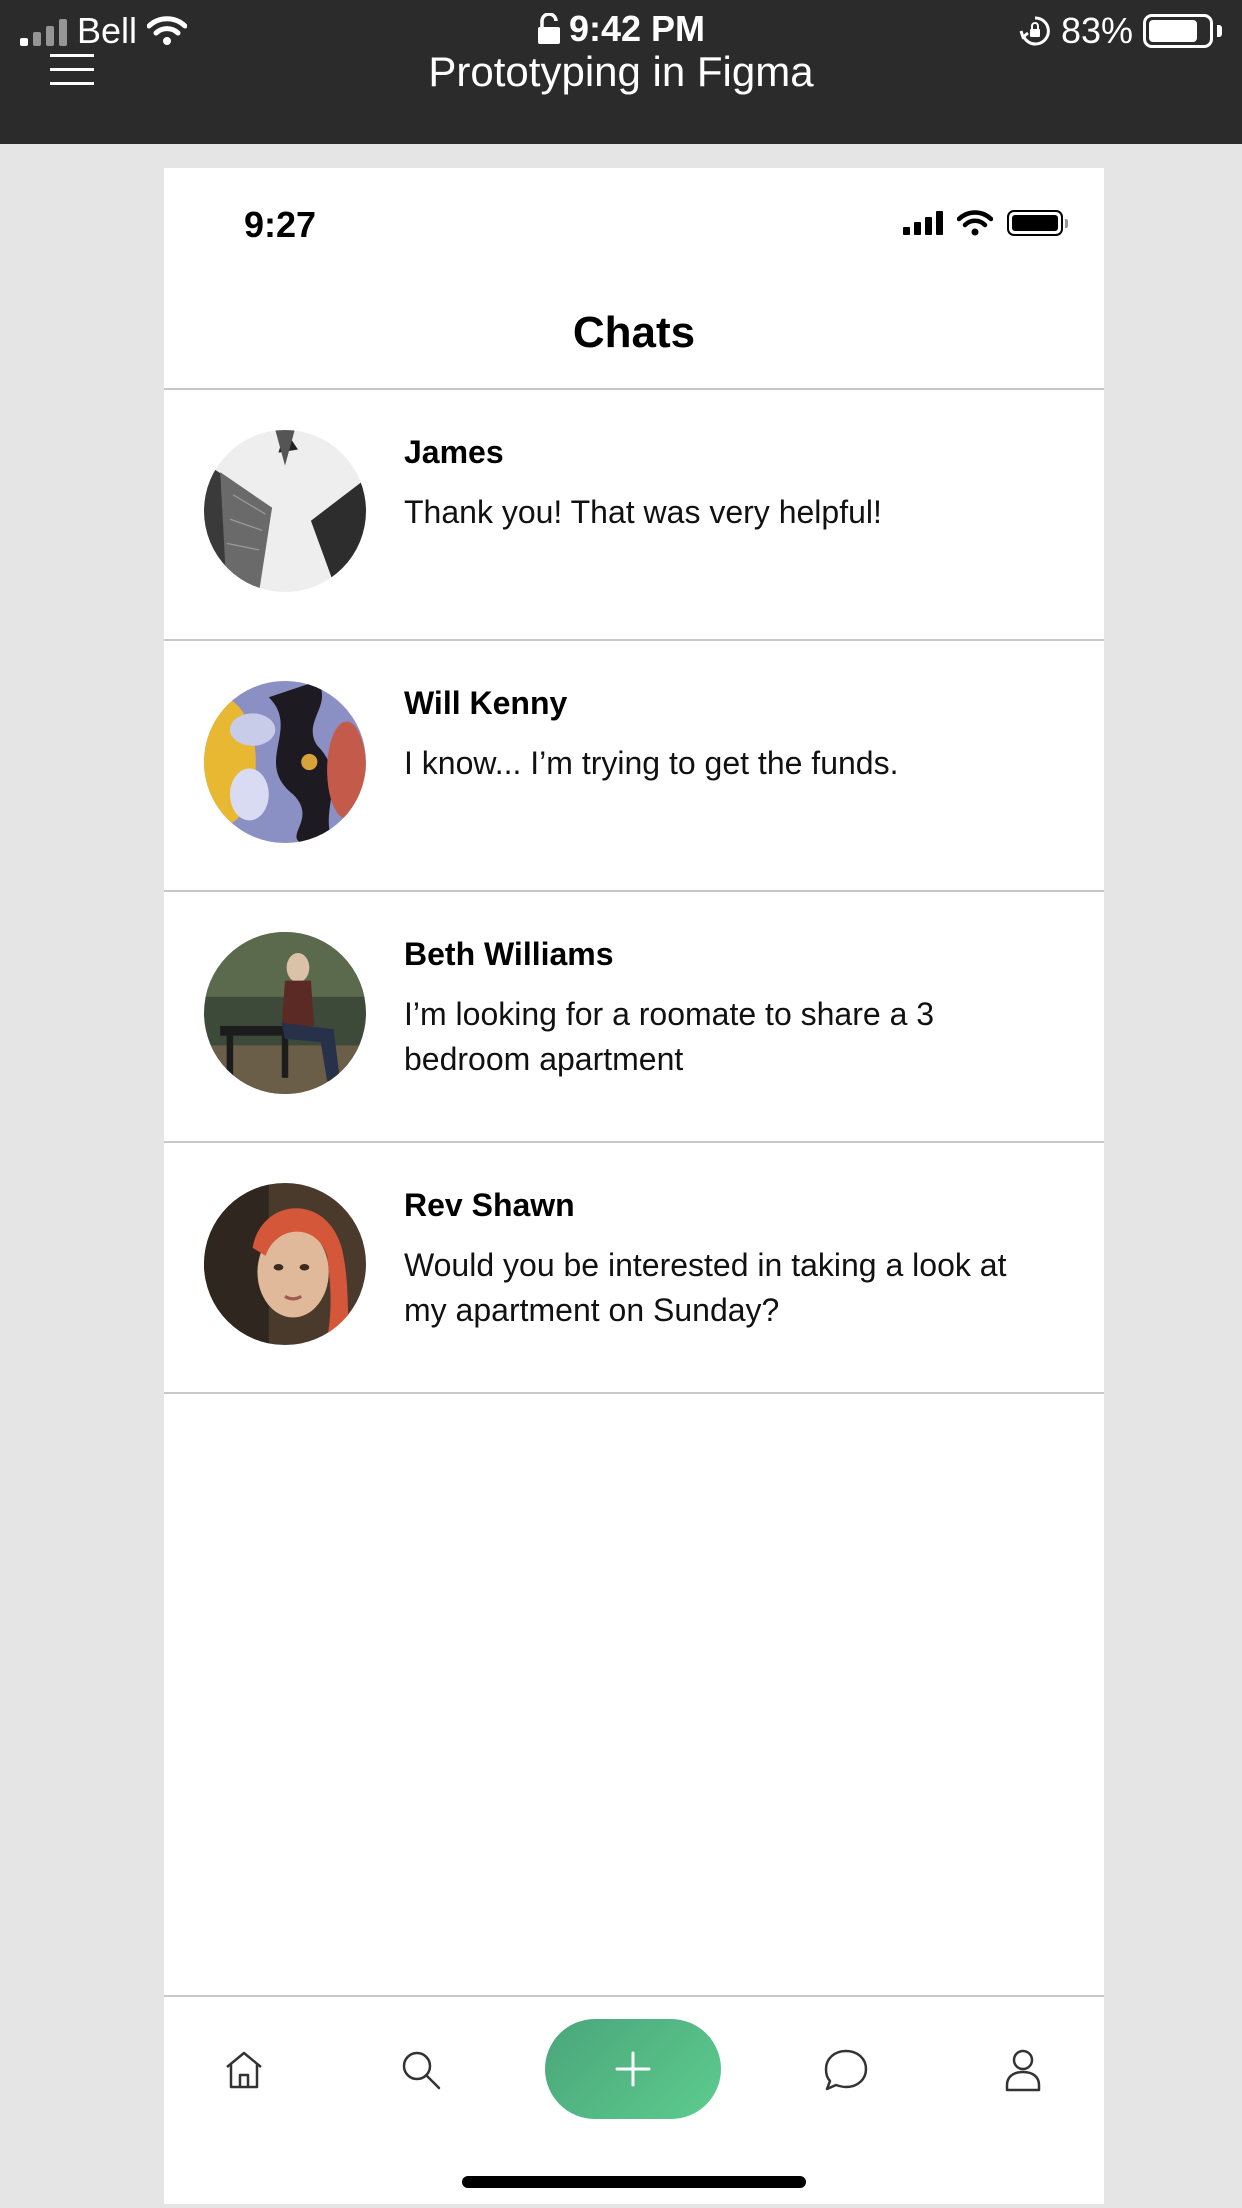 The height and width of the screenshot is (2208, 1242). I want to click on search-icon, so click(421, 2070).